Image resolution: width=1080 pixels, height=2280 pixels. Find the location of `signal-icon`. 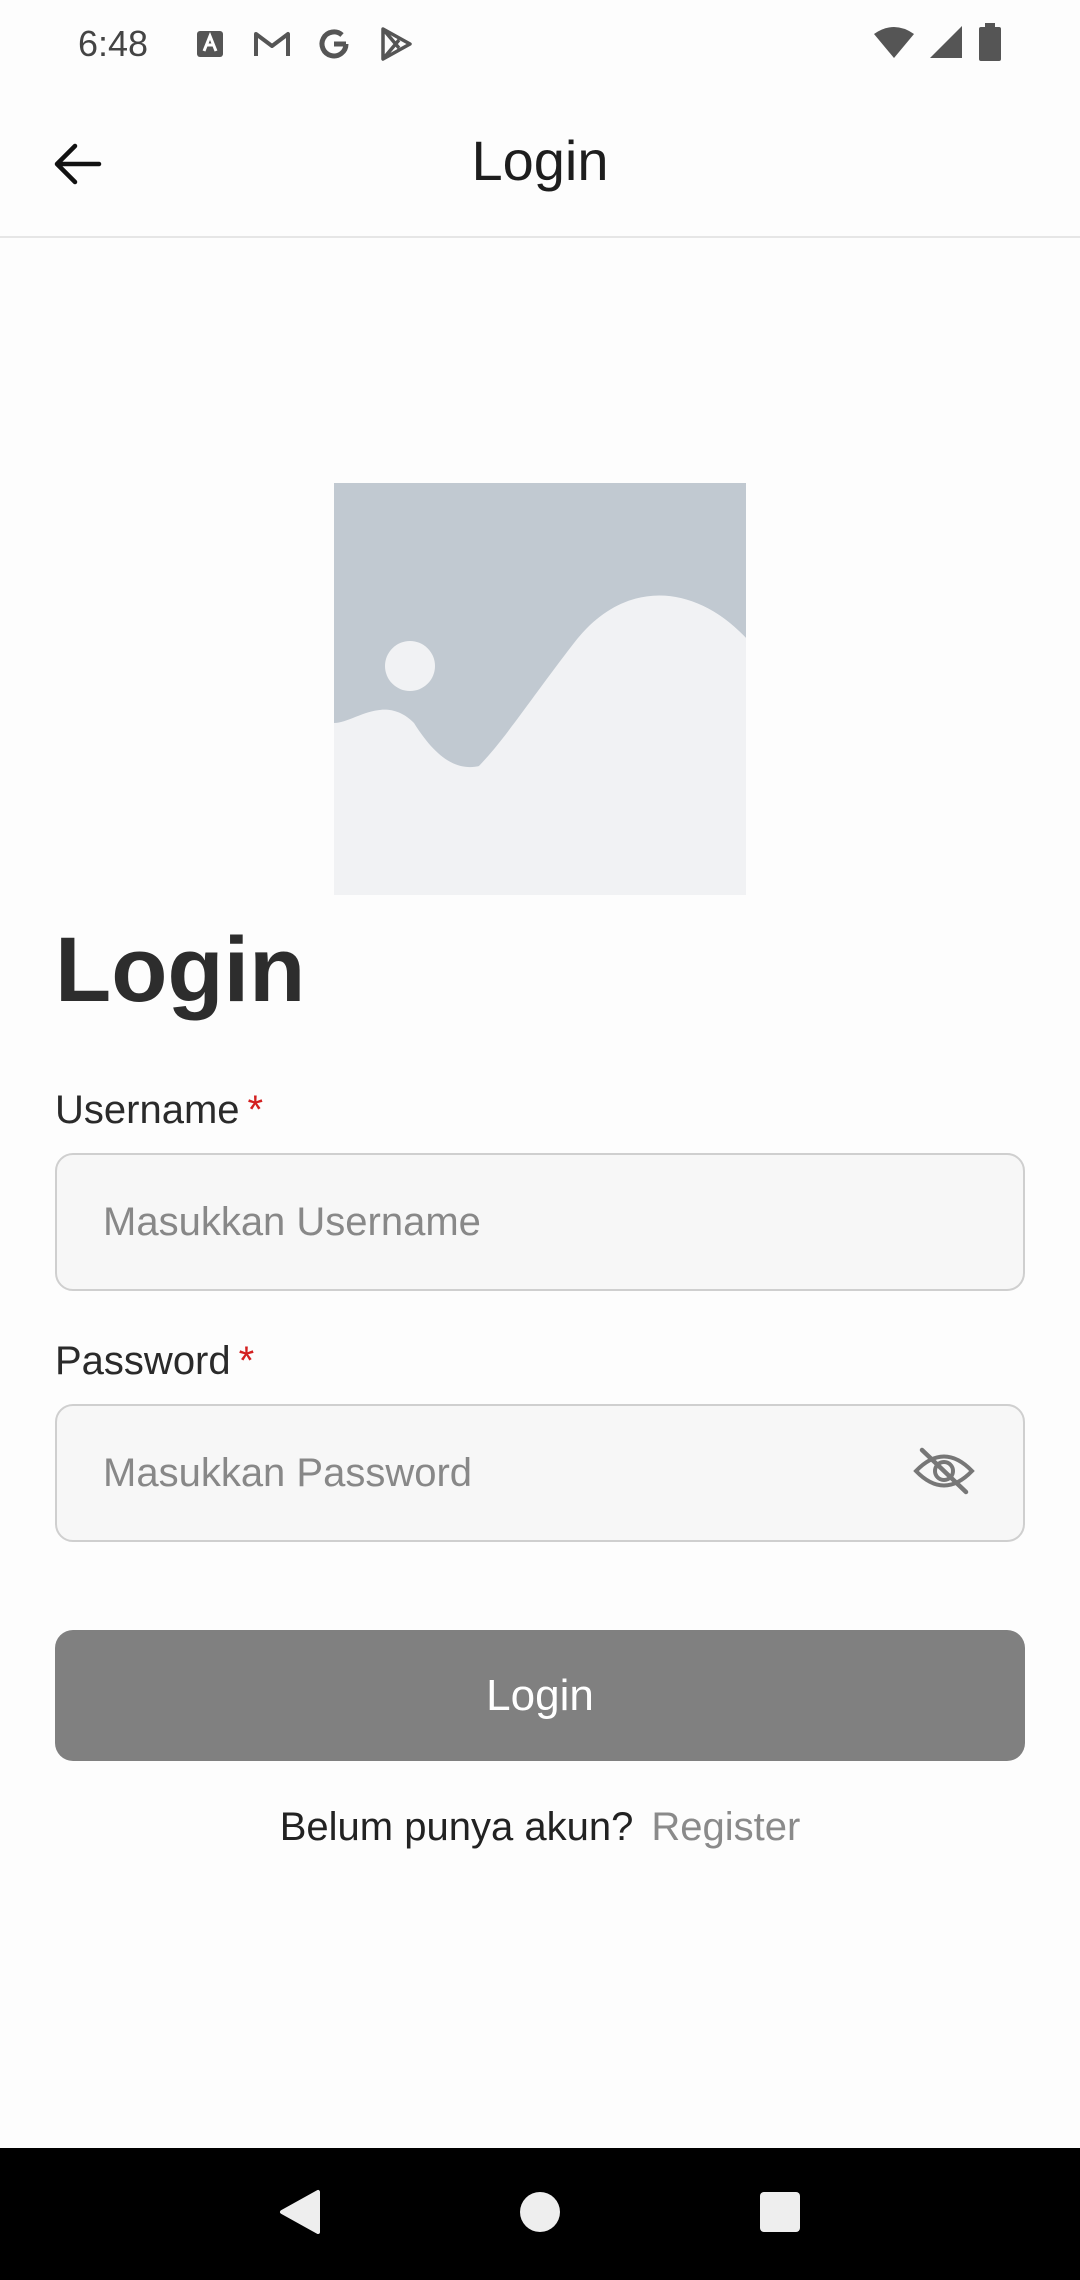

signal-icon is located at coordinates (946, 44).